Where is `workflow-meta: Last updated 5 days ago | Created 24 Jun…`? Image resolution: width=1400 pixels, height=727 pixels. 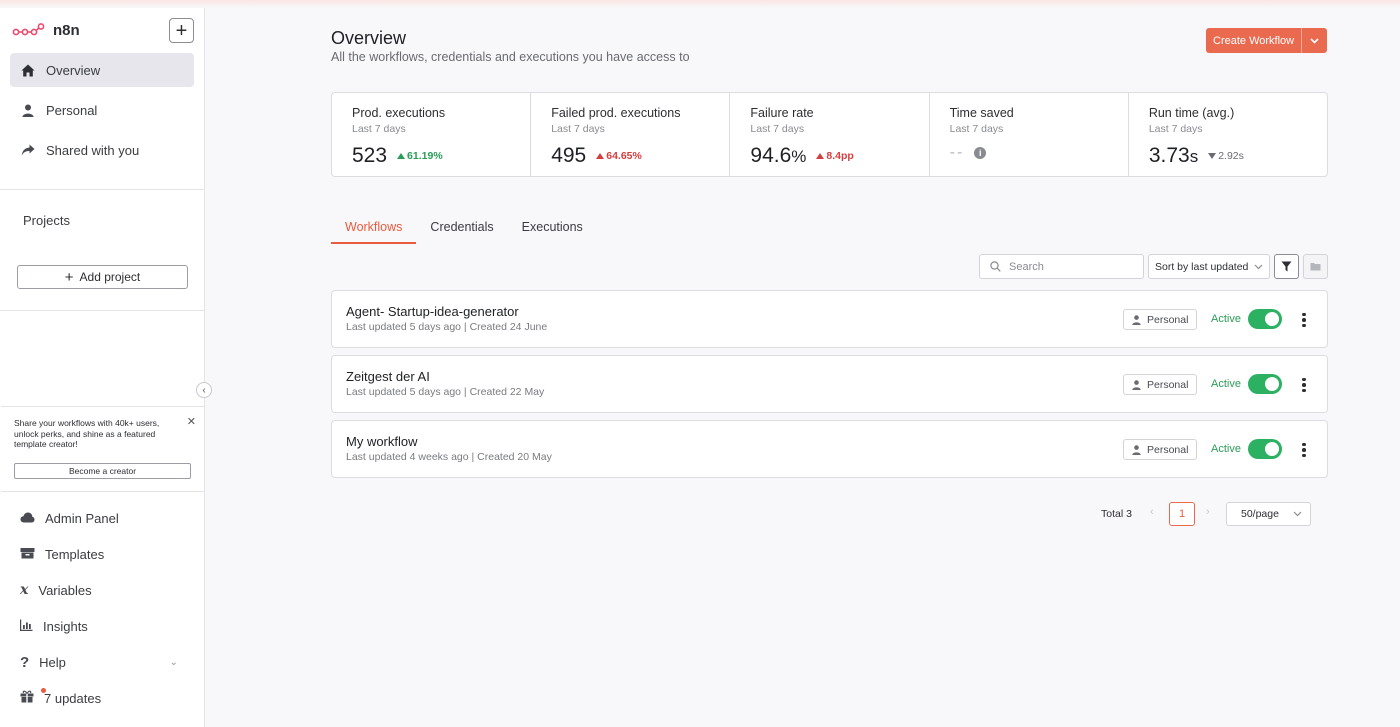
workflow-meta: Last updated 5 days ago | Created 24 Jun… is located at coordinates (447, 327).